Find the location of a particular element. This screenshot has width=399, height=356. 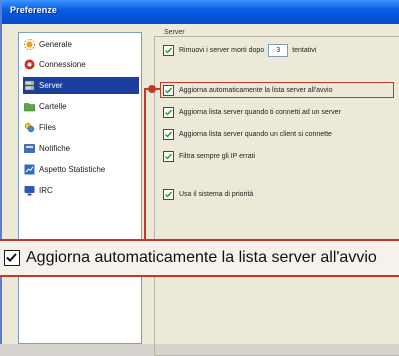

sidebar-item-label: Server is located at coordinates (51, 85).